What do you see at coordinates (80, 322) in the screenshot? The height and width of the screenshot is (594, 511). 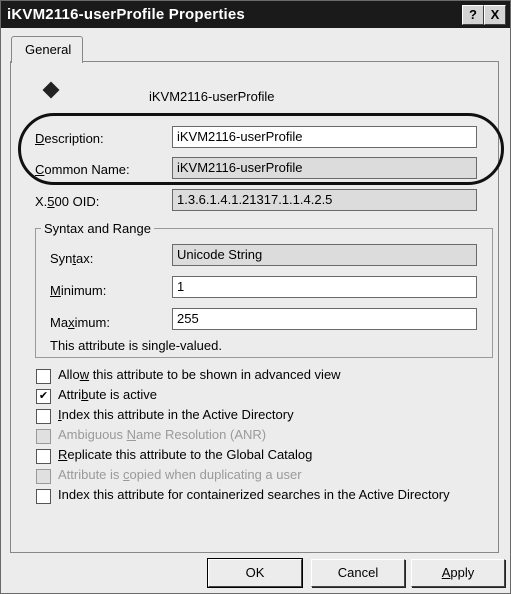 I see `maximum-label: Maximum:` at bounding box center [80, 322].